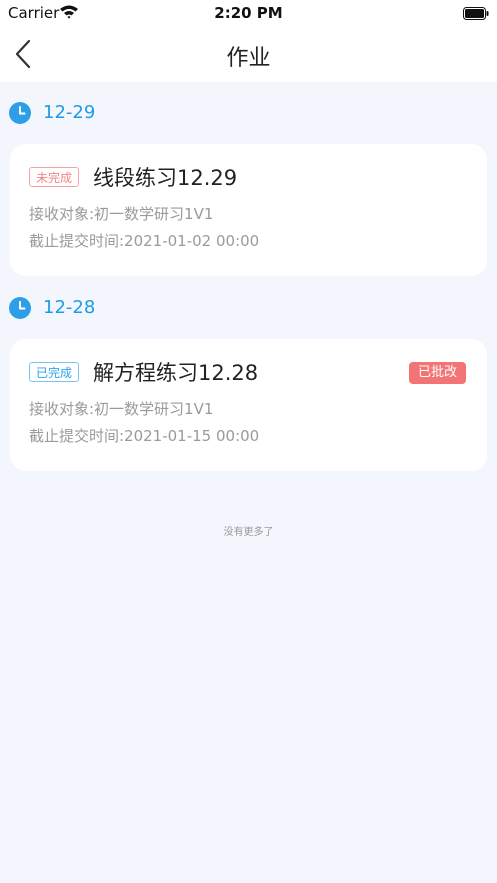 The width and height of the screenshot is (497, 883). Describe the element at coordinates (144, 241) in the screenshot. I see `deadline-text: 截止提交时间:2021-01-02 00:00` at that location.